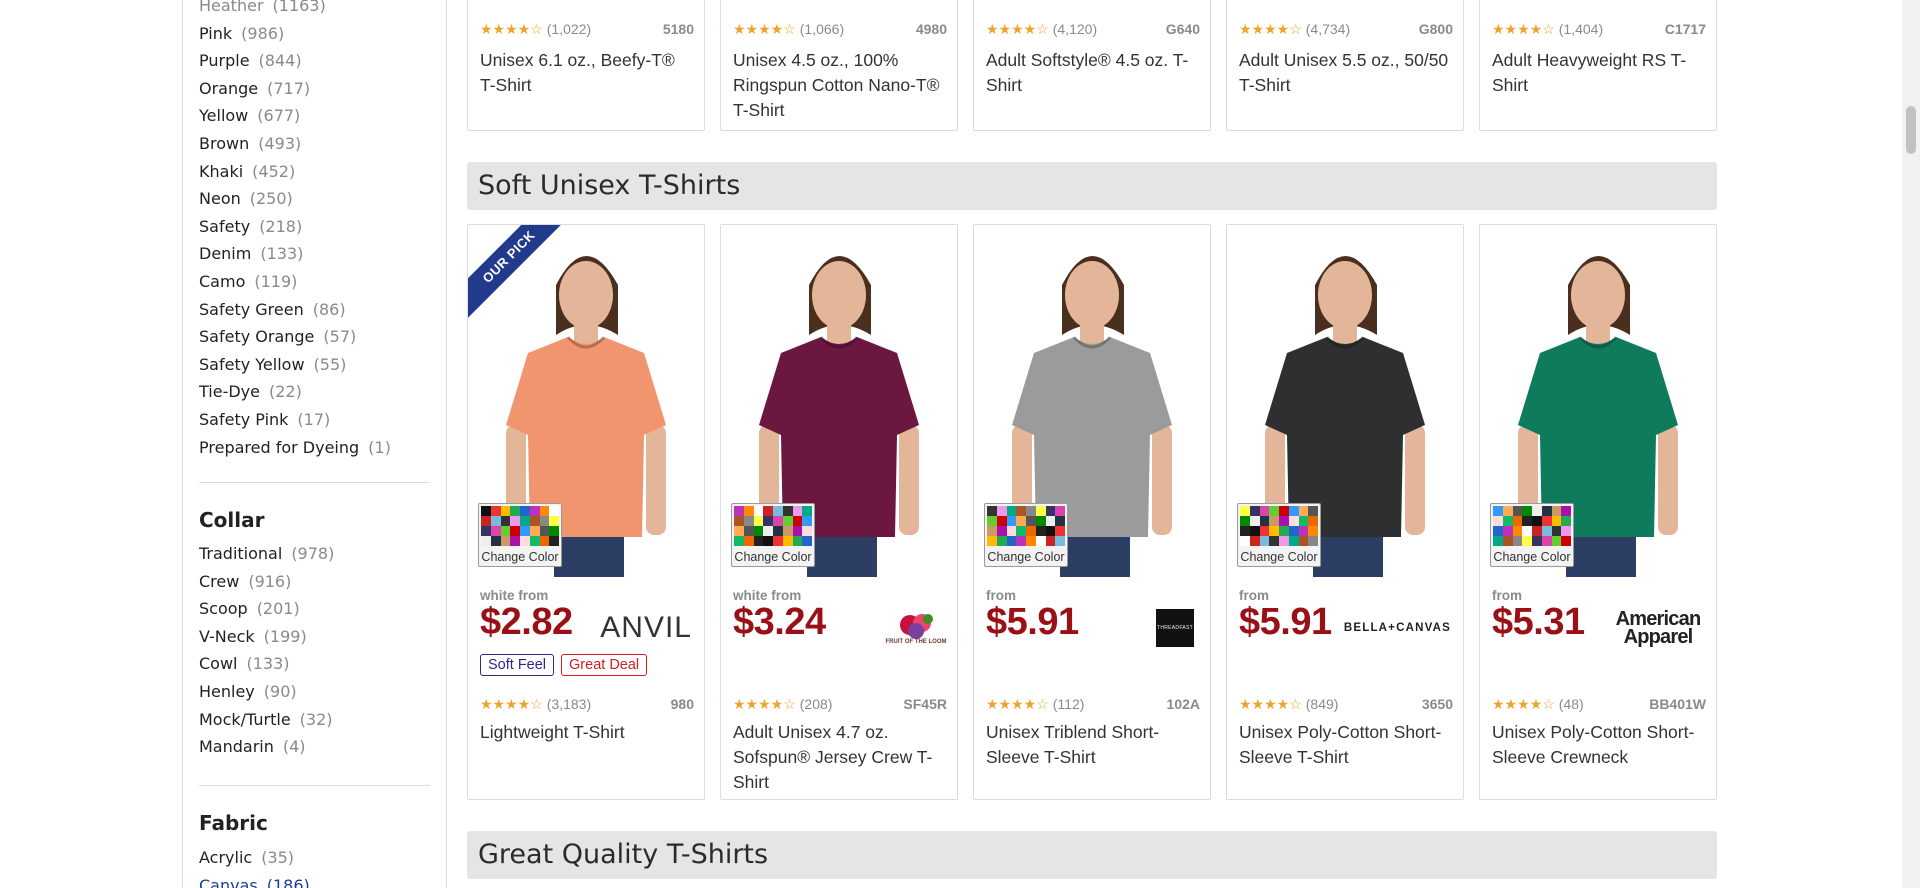  I want to click on filter-option-label: Mandarin, so click(236, 747).